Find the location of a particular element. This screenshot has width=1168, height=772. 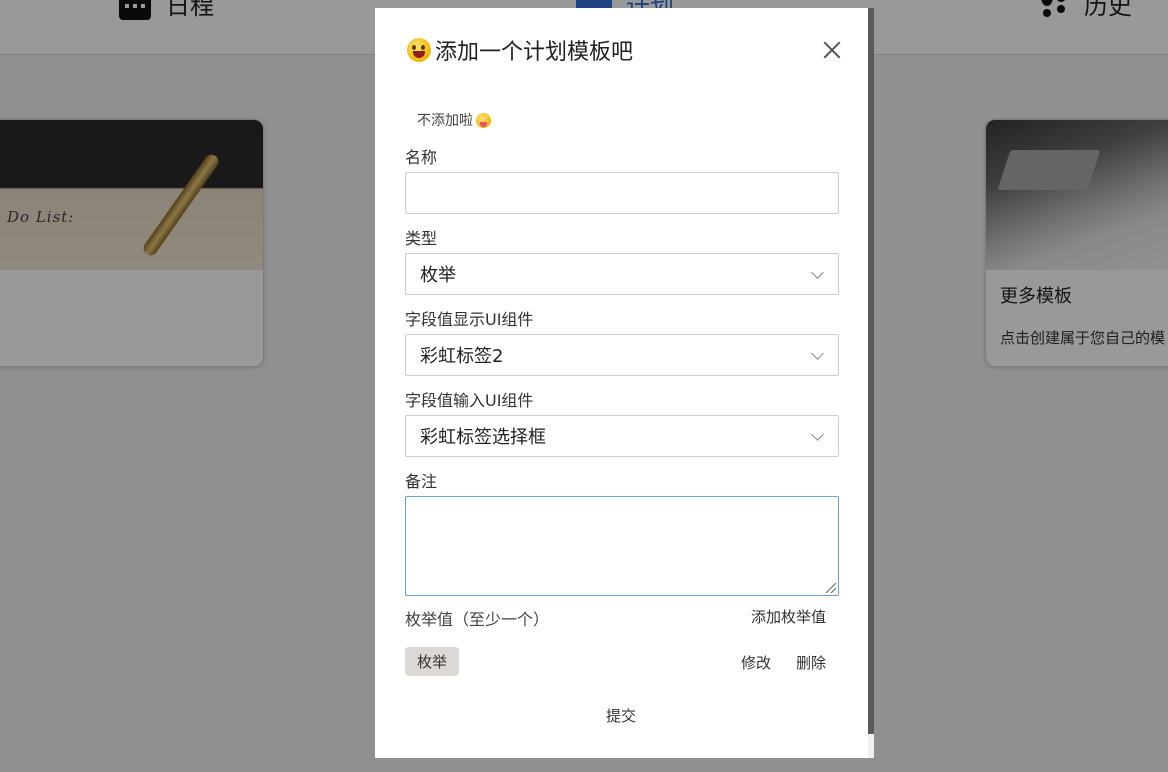

close-button is located at coordinates (832, 50).